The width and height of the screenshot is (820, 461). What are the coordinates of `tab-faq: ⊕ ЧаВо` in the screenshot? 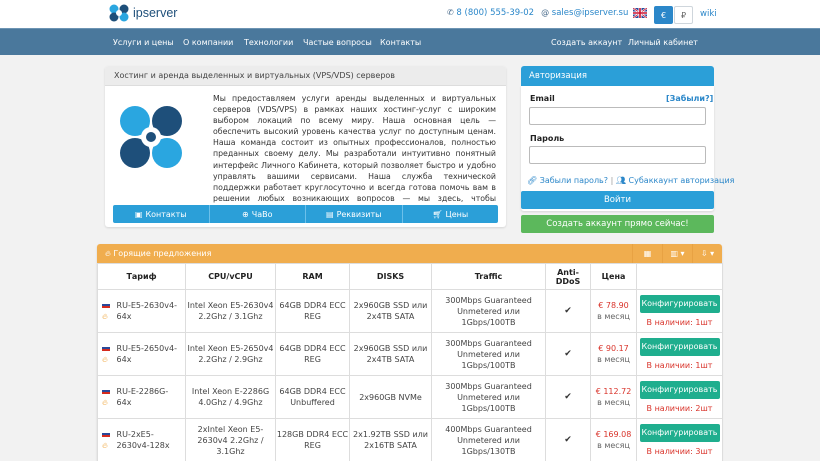 It's located at (258, 214).